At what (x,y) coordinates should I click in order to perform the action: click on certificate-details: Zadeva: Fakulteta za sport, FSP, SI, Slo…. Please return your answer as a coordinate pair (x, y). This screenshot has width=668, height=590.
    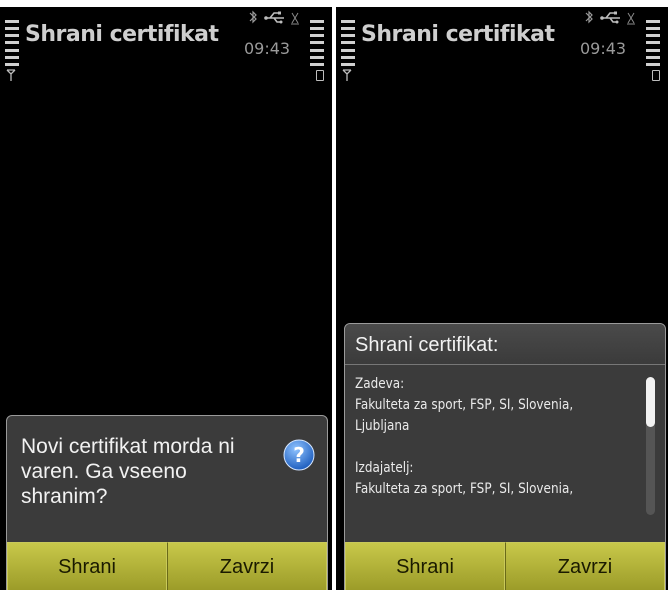
    Looking at the image, I should click on (477, 437).